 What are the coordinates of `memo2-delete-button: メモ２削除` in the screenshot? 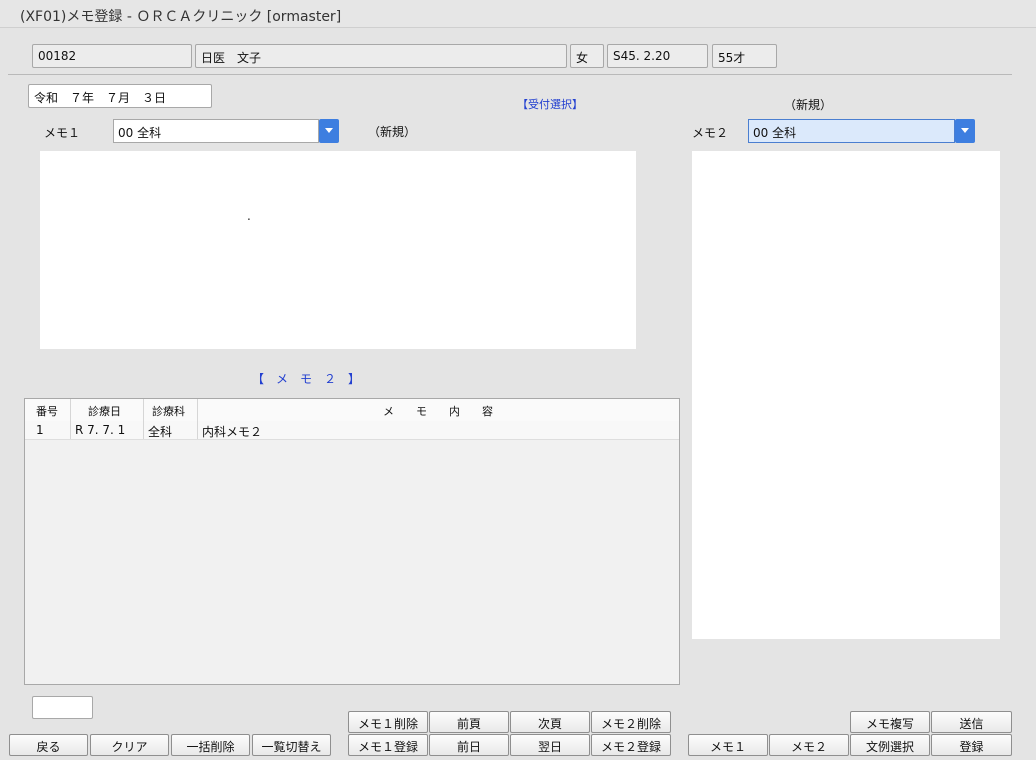 It's located at (631, 722).